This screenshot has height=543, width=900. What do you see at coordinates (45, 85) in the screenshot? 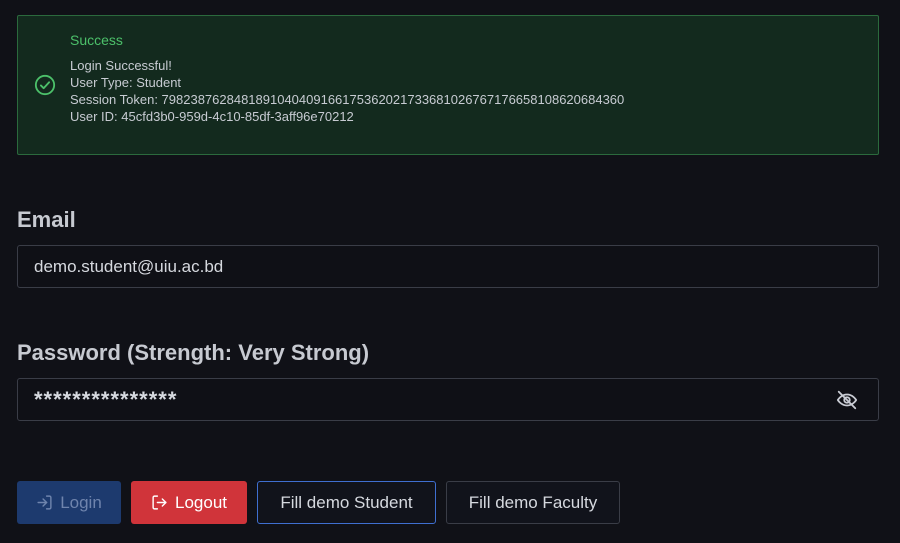
I see `check-circle-icon` at bounding box center [45, 85].